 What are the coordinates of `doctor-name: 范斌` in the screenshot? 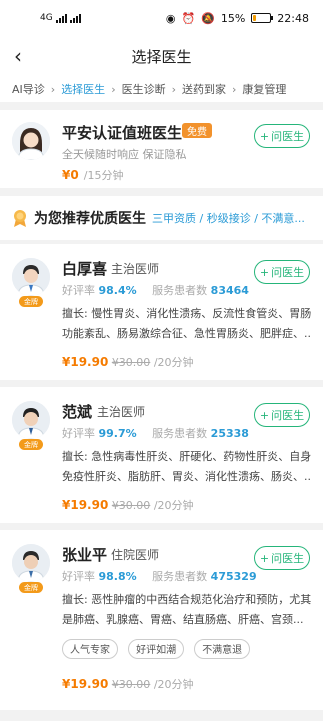 It's located at (77, 412).